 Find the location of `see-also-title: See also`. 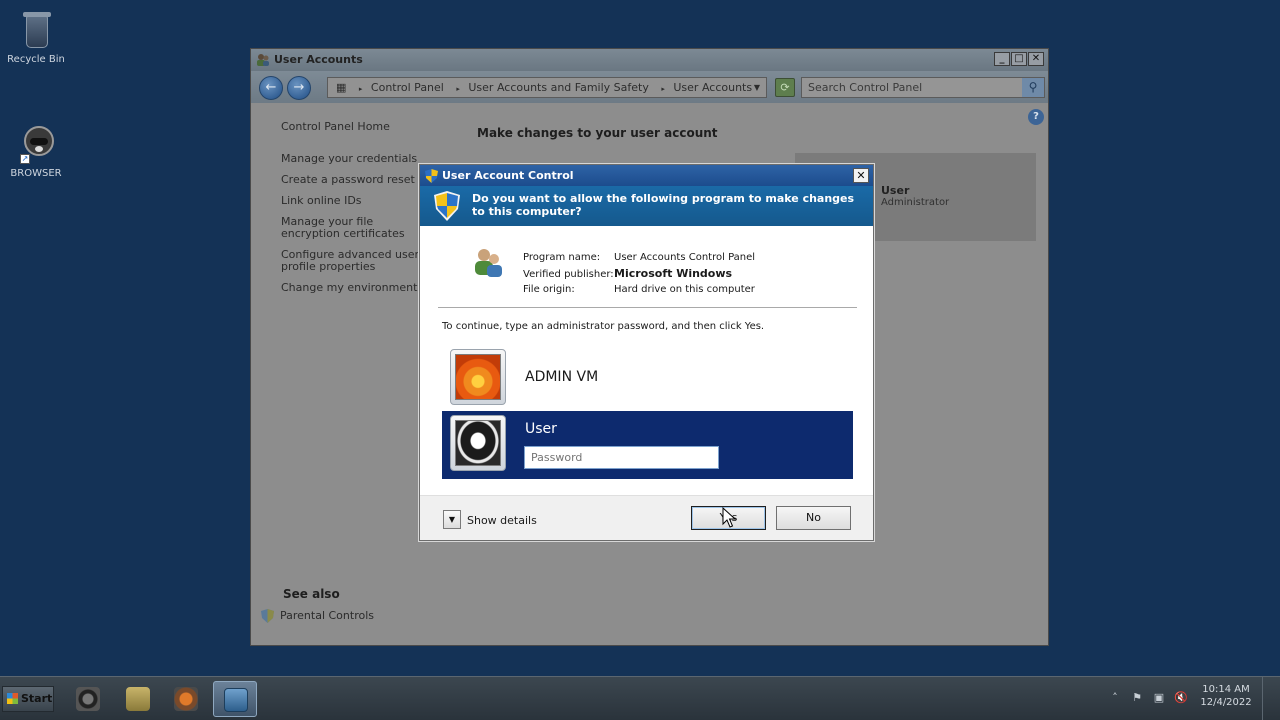

see-also-title: See also is located at coordinates (311, 594).